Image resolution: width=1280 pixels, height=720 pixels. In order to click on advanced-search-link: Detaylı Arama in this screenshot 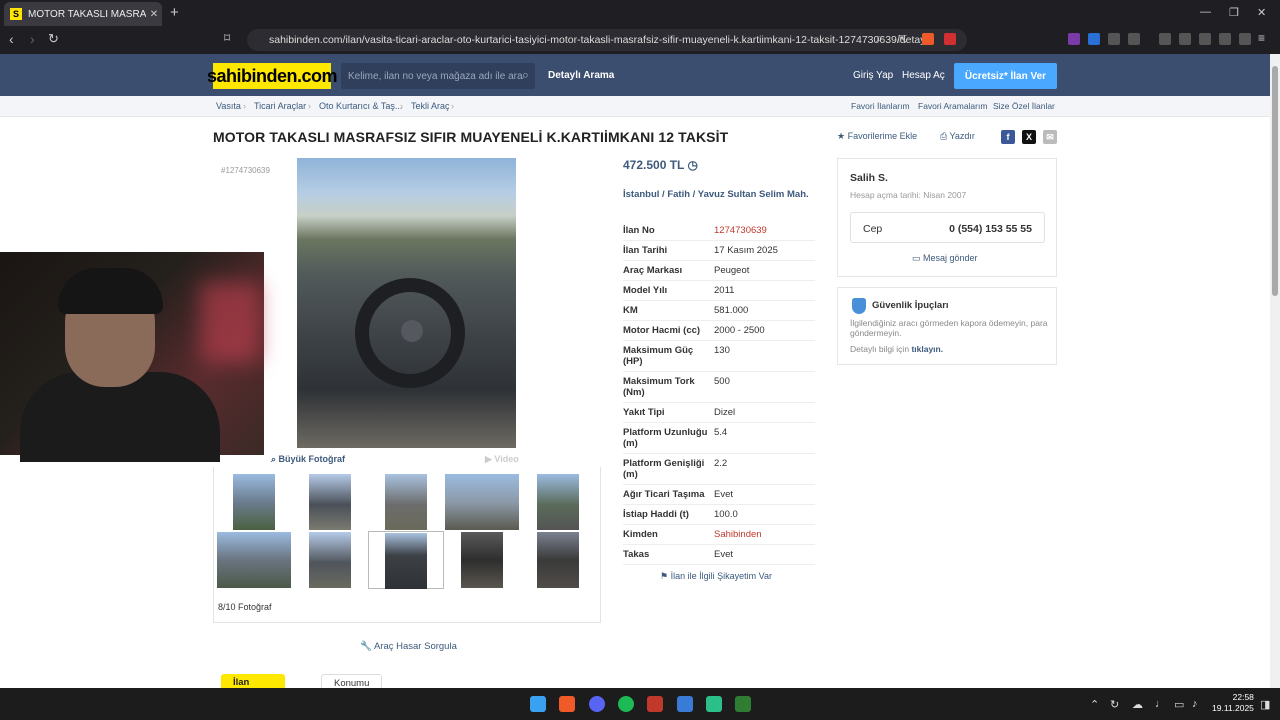, I will do `click(581, 75)`.